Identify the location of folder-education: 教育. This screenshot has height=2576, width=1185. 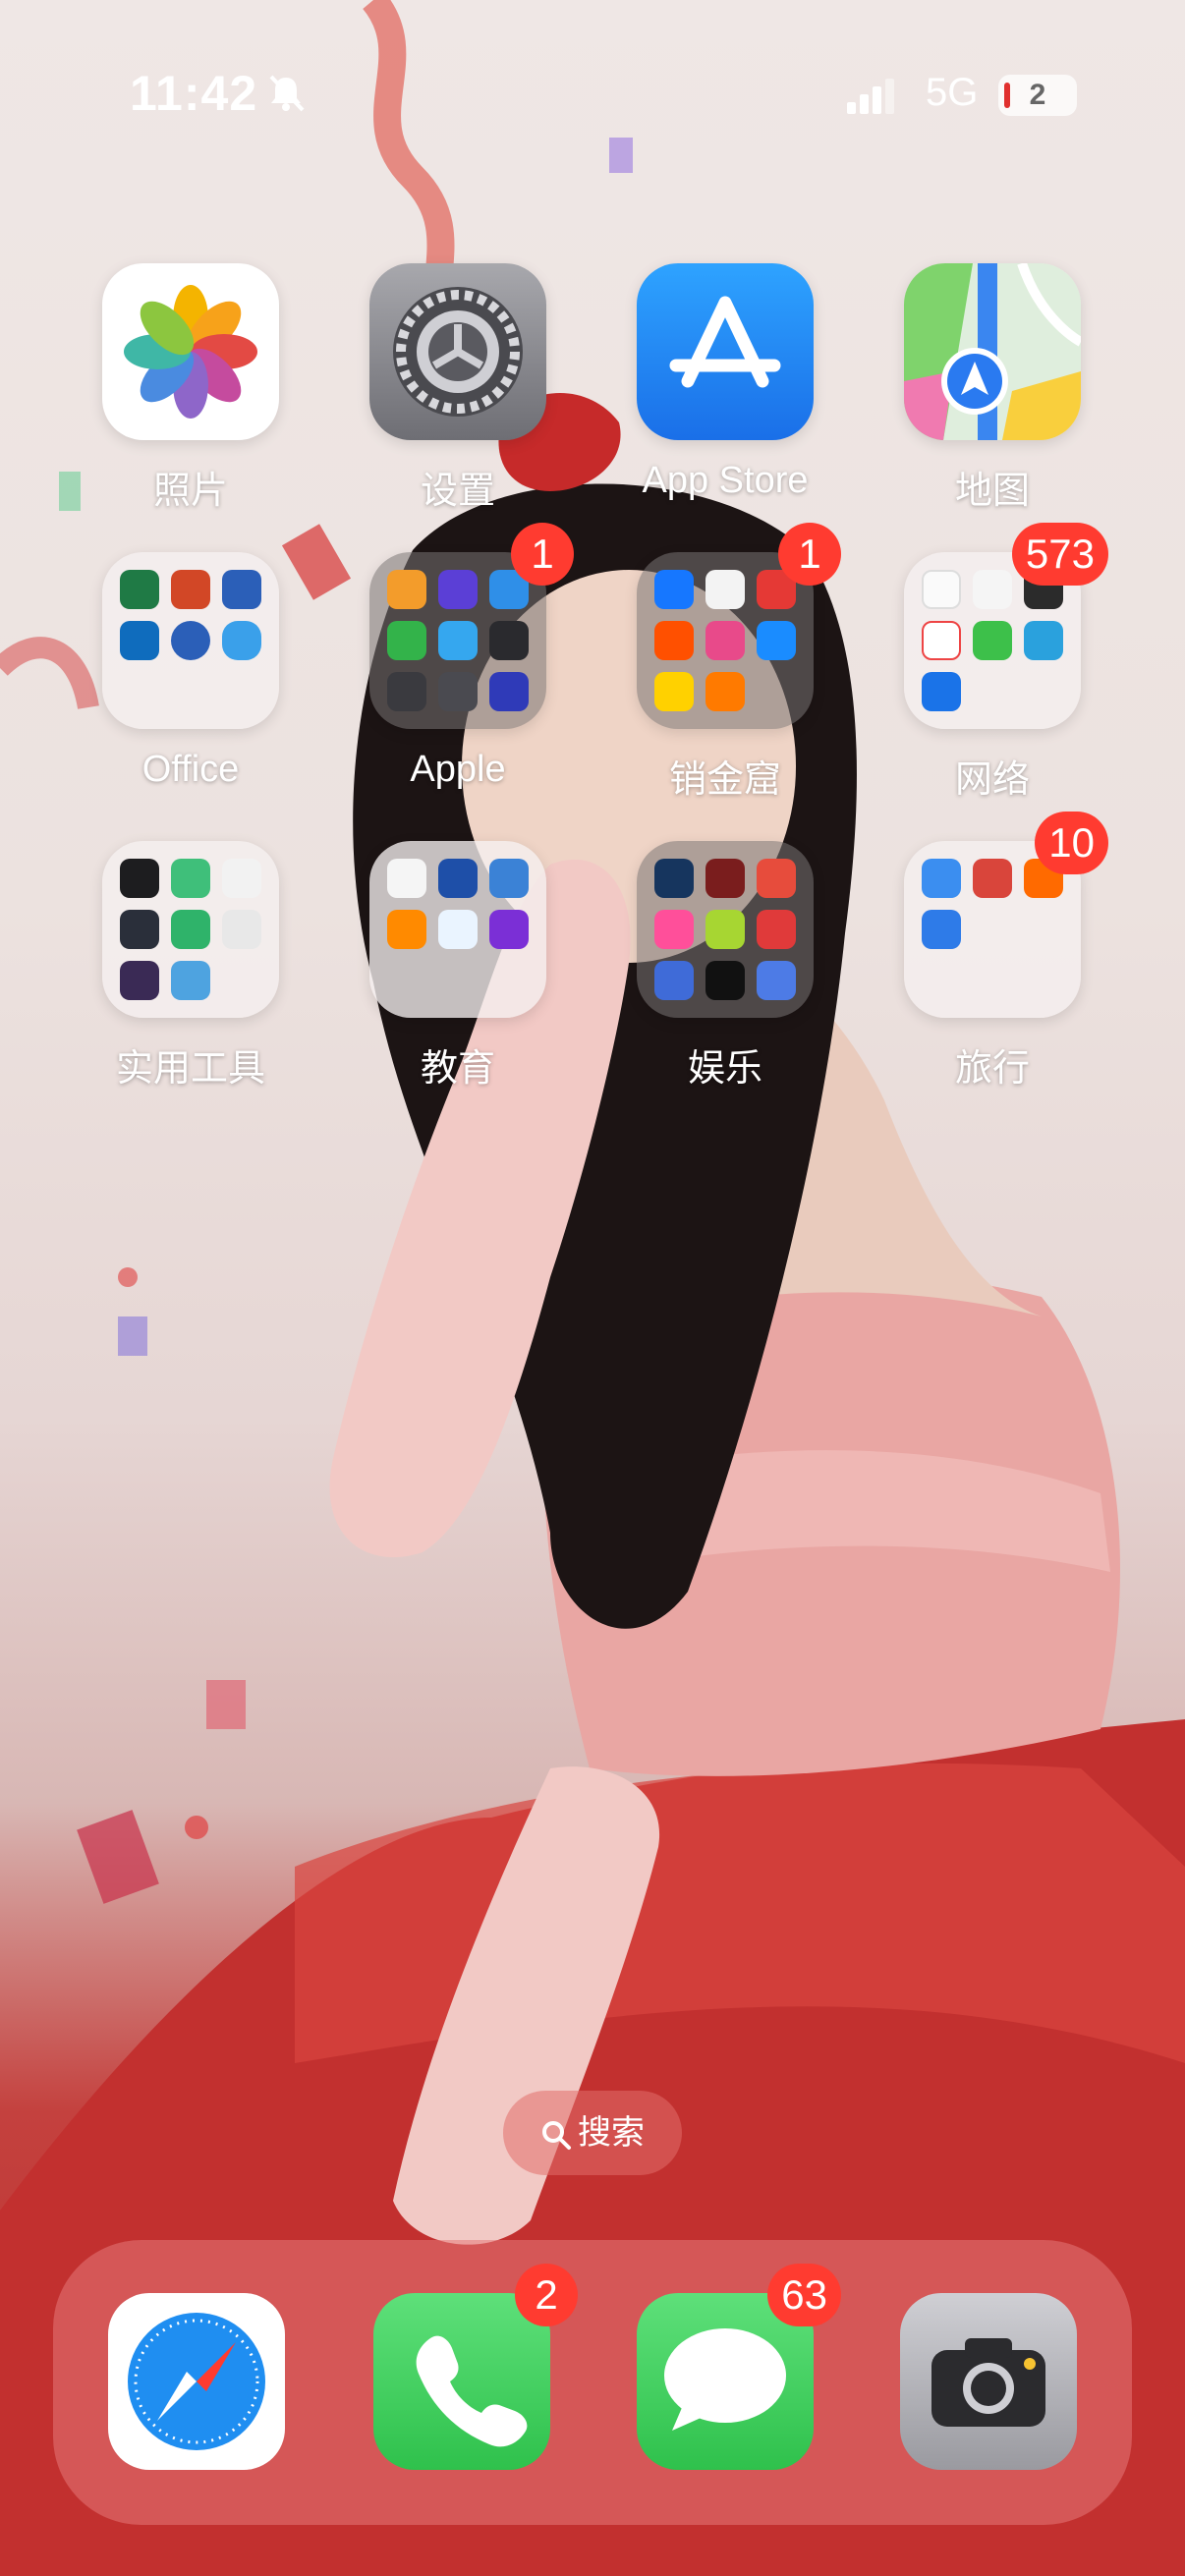
(458, 966).